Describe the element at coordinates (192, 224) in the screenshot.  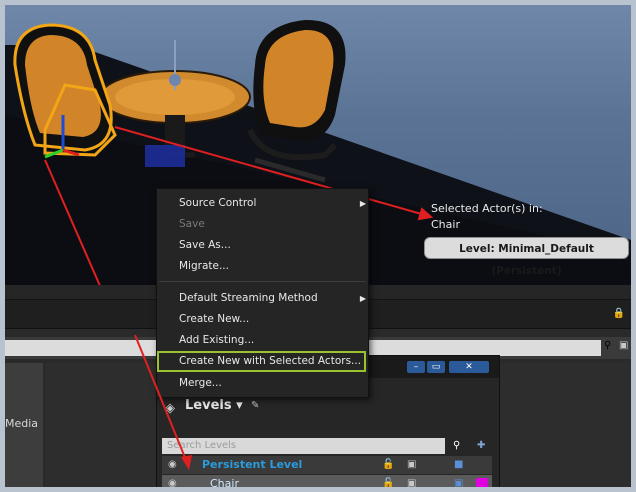
I see `menu-item-label: Save` at that location.